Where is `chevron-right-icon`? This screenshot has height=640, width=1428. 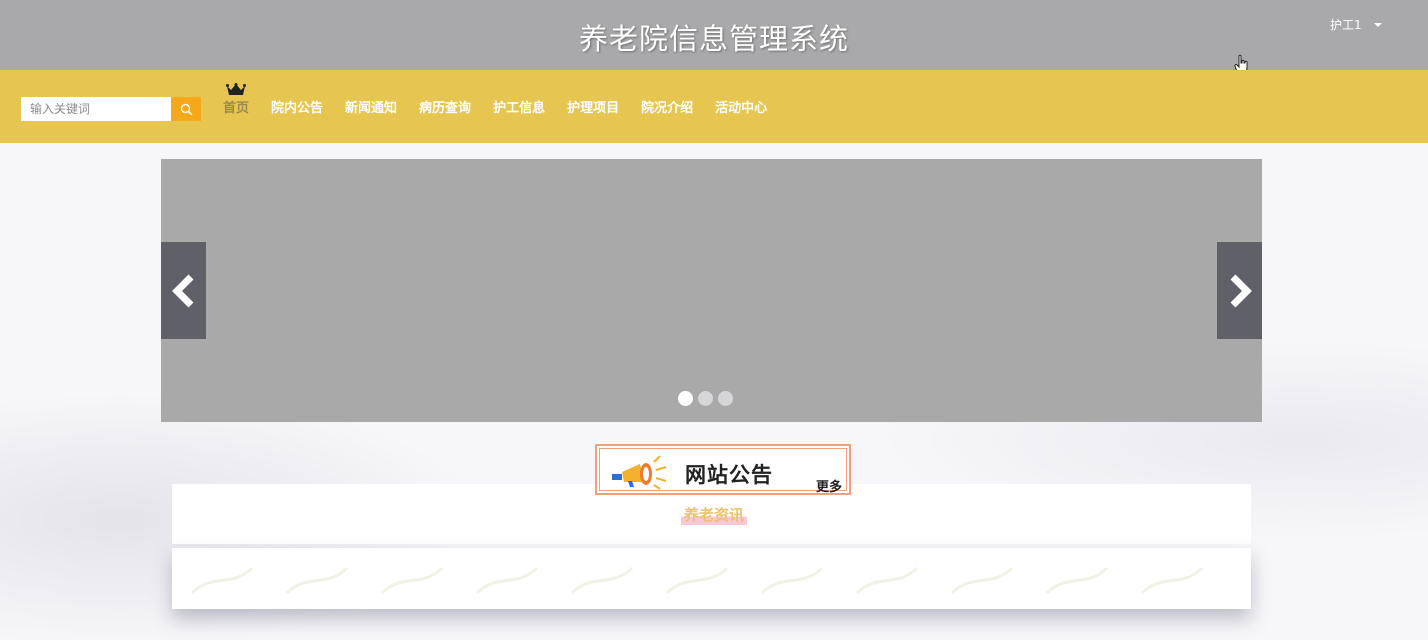
chevron-right-icon is located at coordinates (1241, 290).